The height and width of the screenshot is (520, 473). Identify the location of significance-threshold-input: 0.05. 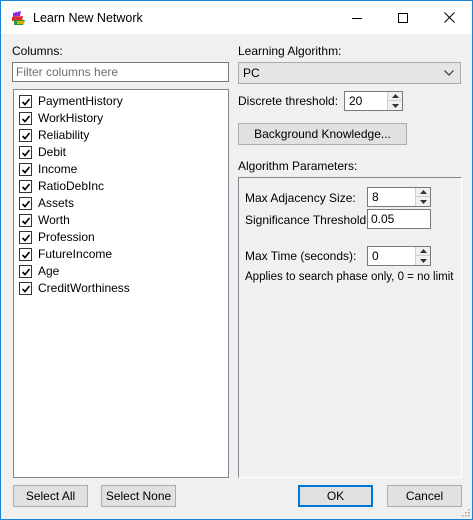
(399, 219).